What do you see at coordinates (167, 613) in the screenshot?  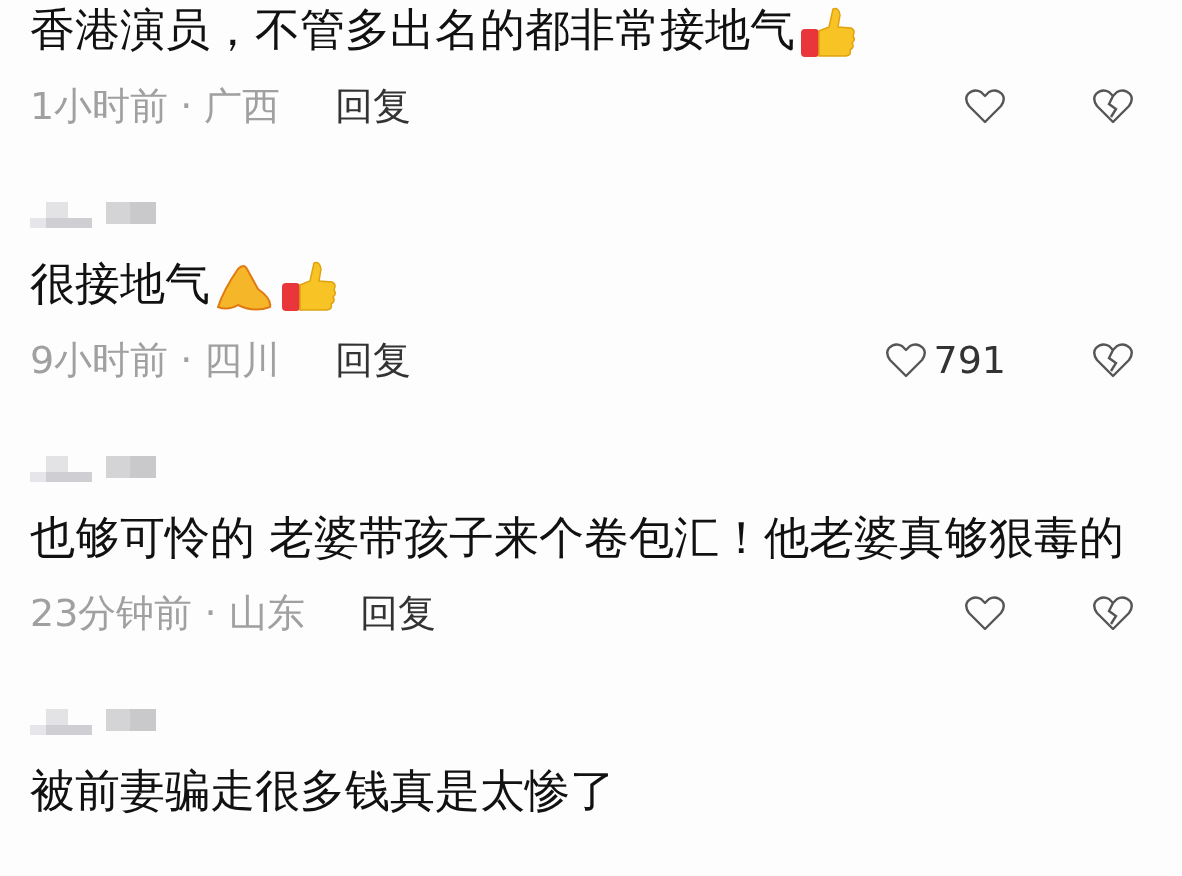 I see `comment-time-location: 23分钟前 · 山东` at bounding box center [167, 613].